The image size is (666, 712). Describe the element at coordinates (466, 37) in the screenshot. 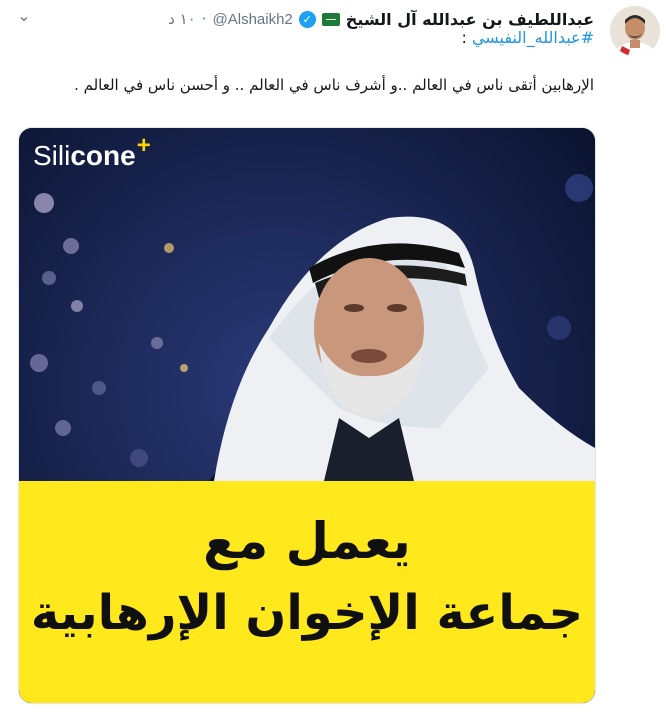

I see `hashtag-colon: :` at that location.